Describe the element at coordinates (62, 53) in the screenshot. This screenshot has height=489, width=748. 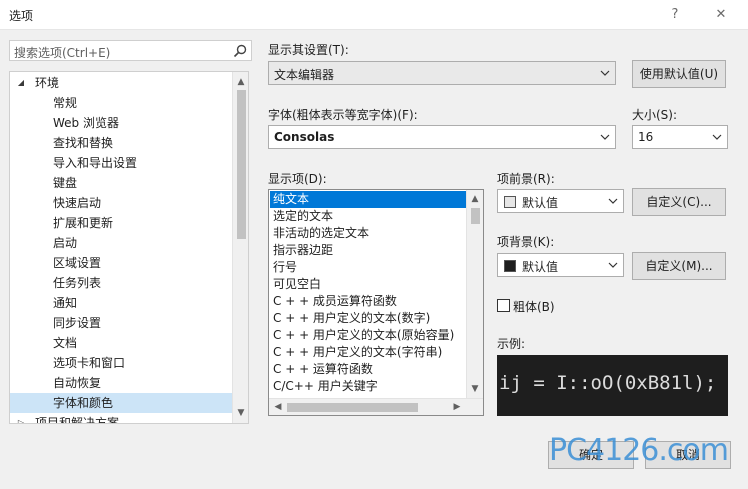
I see `search-placeholder: 搜索选项(Ctrl+E)` at that location.